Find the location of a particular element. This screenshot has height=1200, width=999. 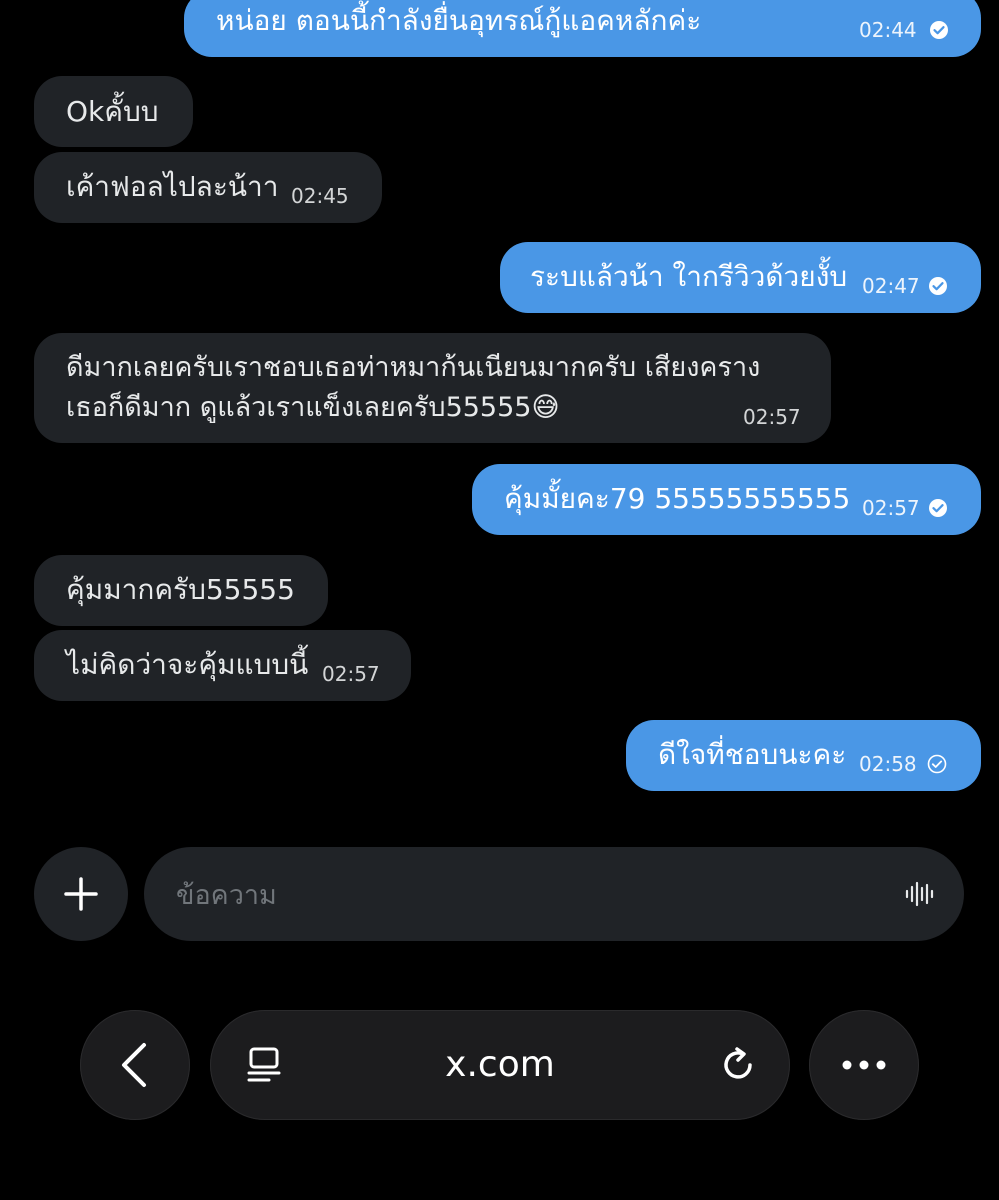

message-text: ไม่คิดว่าจะคุ้มแบบนี้ is located at coordinates (187, 664).